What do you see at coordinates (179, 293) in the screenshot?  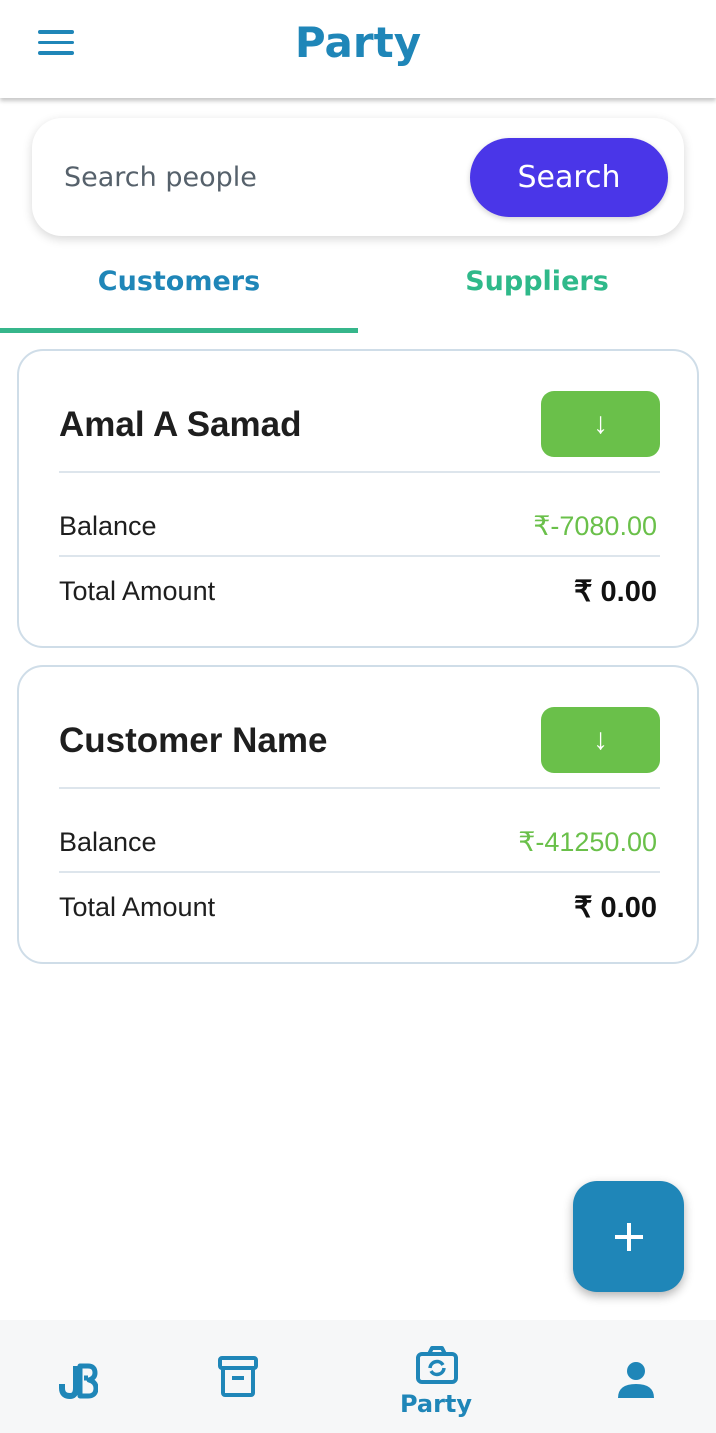 I see `tab-customers: Customers` at bounding box center [179, 293].